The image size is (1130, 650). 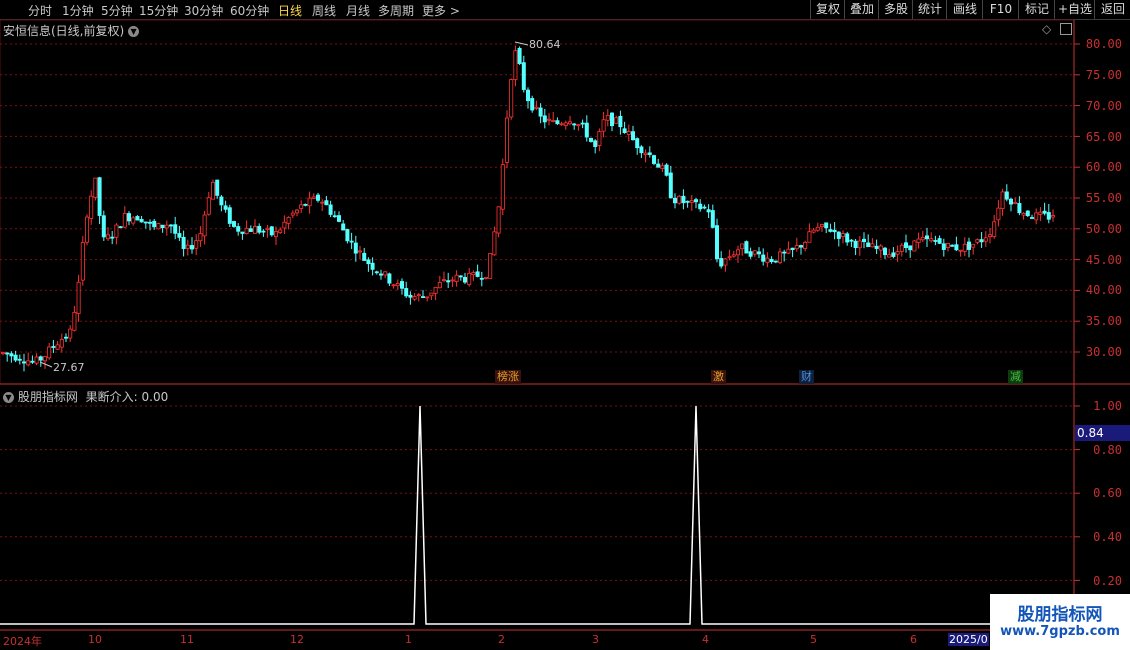 What do you see at coordinates (187, 639) in the screenshot?
I see `date-label: 11` at bounding box center [187, 639].